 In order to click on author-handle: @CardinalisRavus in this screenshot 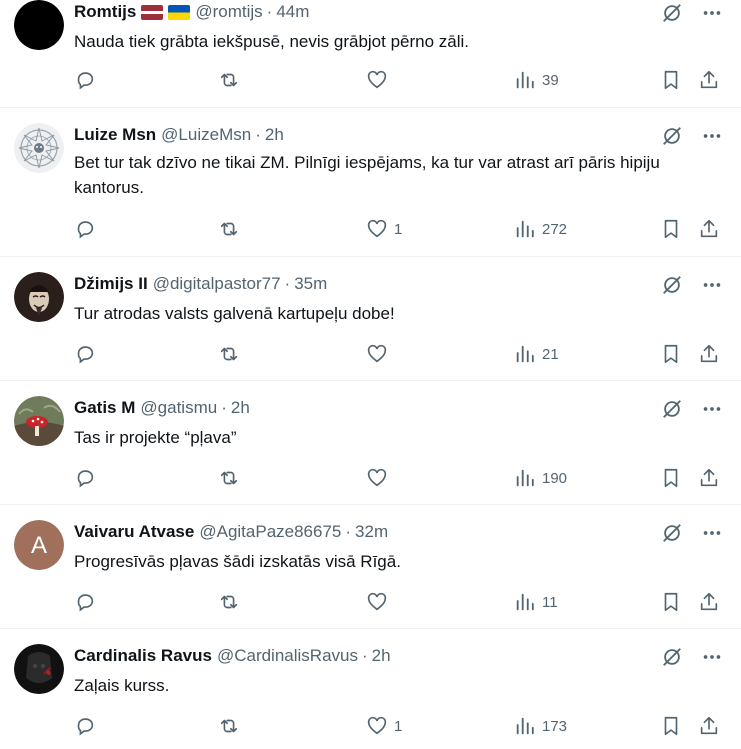, I will do `click(287, 656)`.